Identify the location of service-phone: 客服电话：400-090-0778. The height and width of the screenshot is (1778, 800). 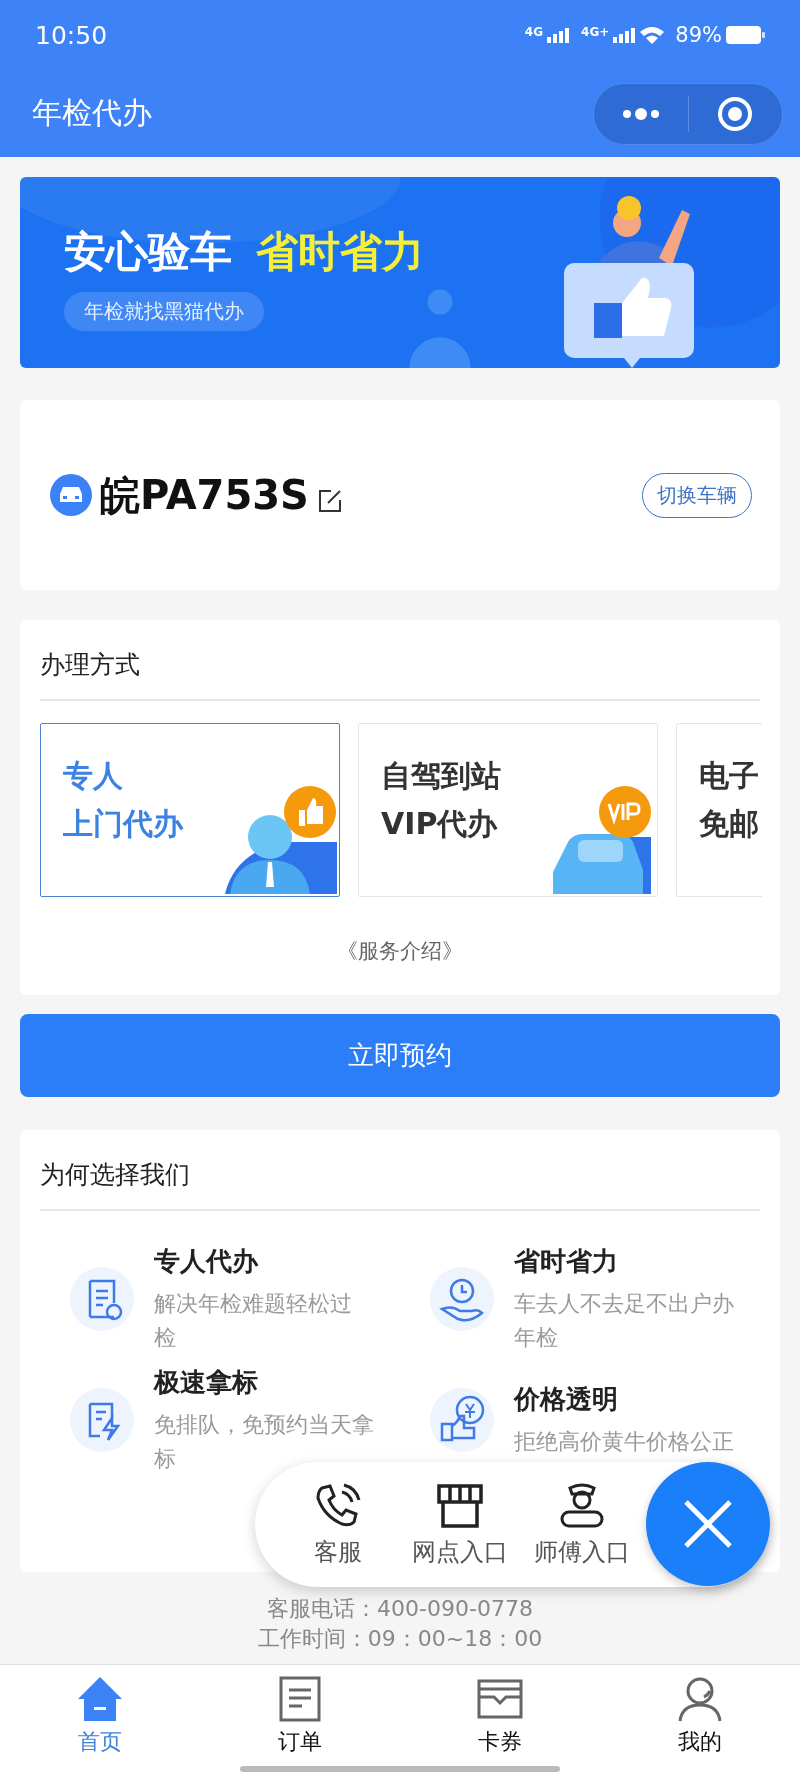
(400, 1609).